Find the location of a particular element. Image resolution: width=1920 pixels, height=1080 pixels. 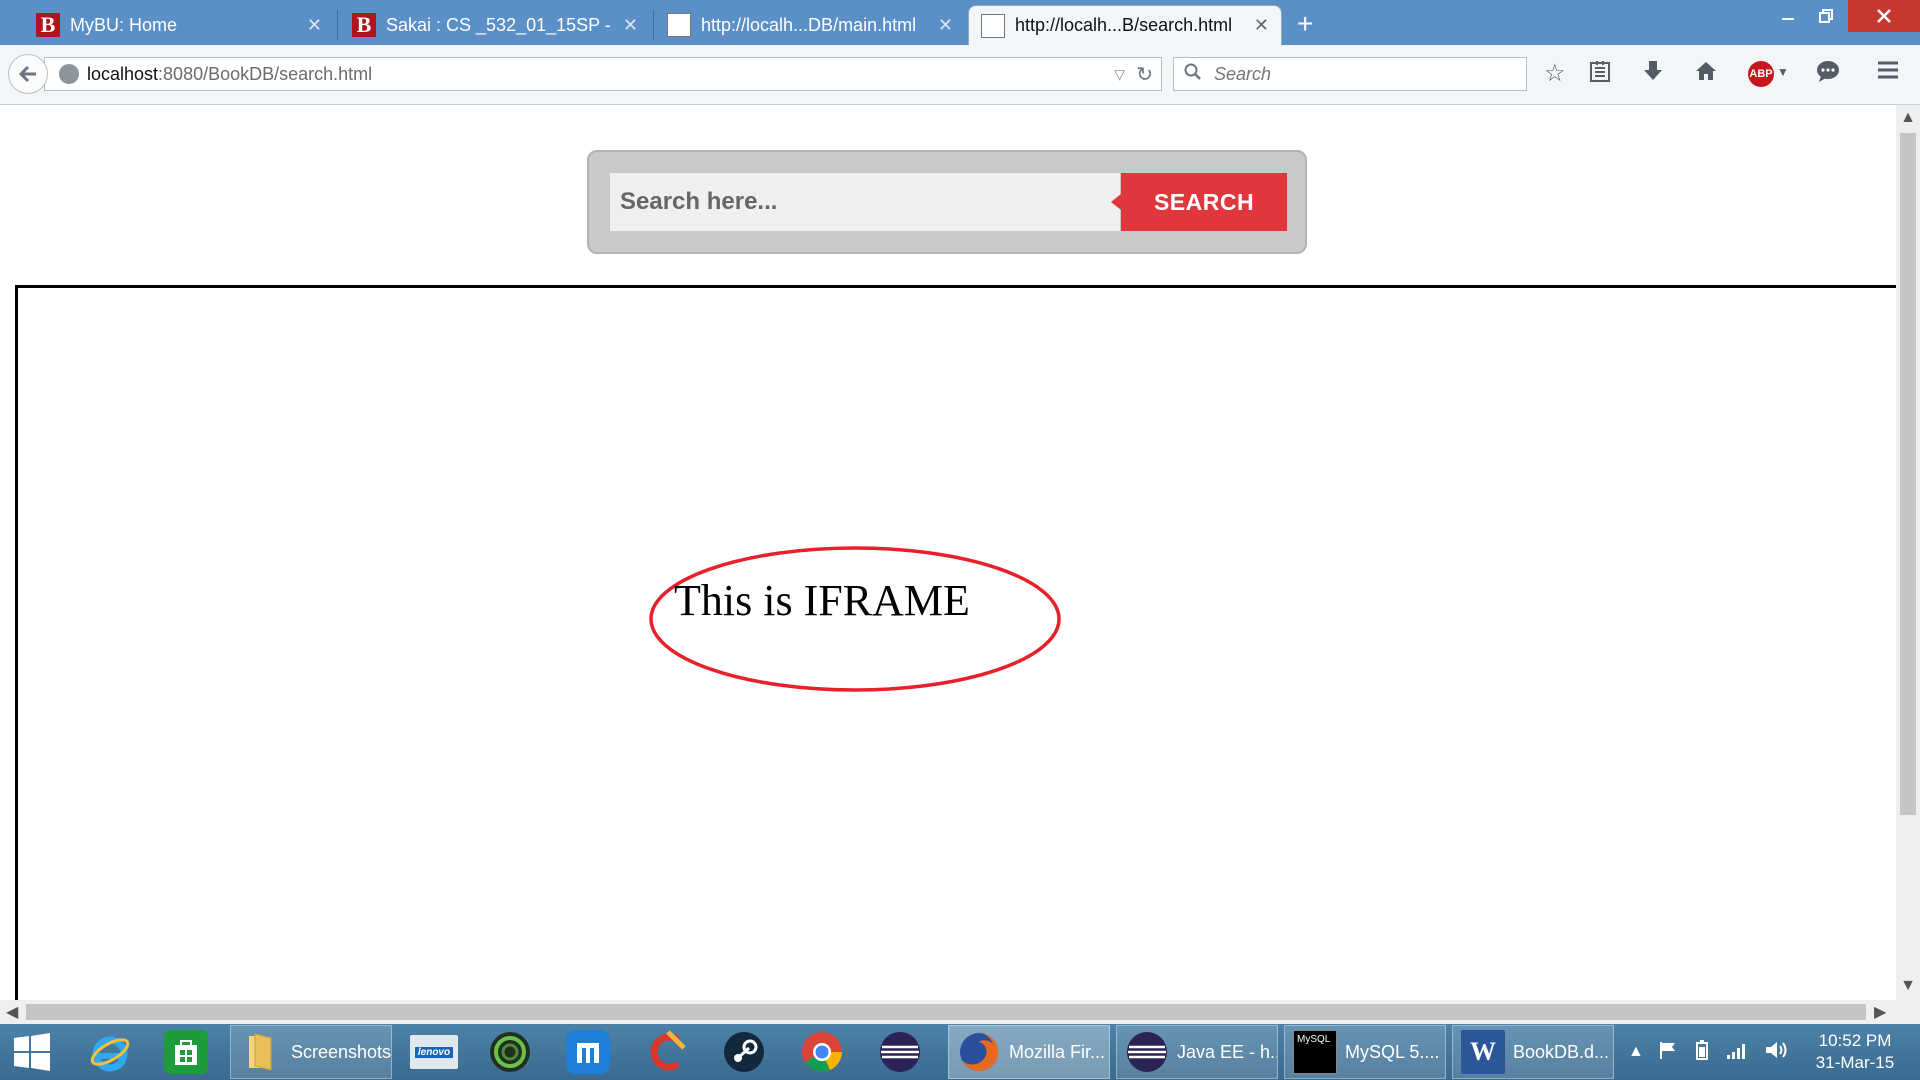

taskbar-steam is located at coordinates (747, 1052).